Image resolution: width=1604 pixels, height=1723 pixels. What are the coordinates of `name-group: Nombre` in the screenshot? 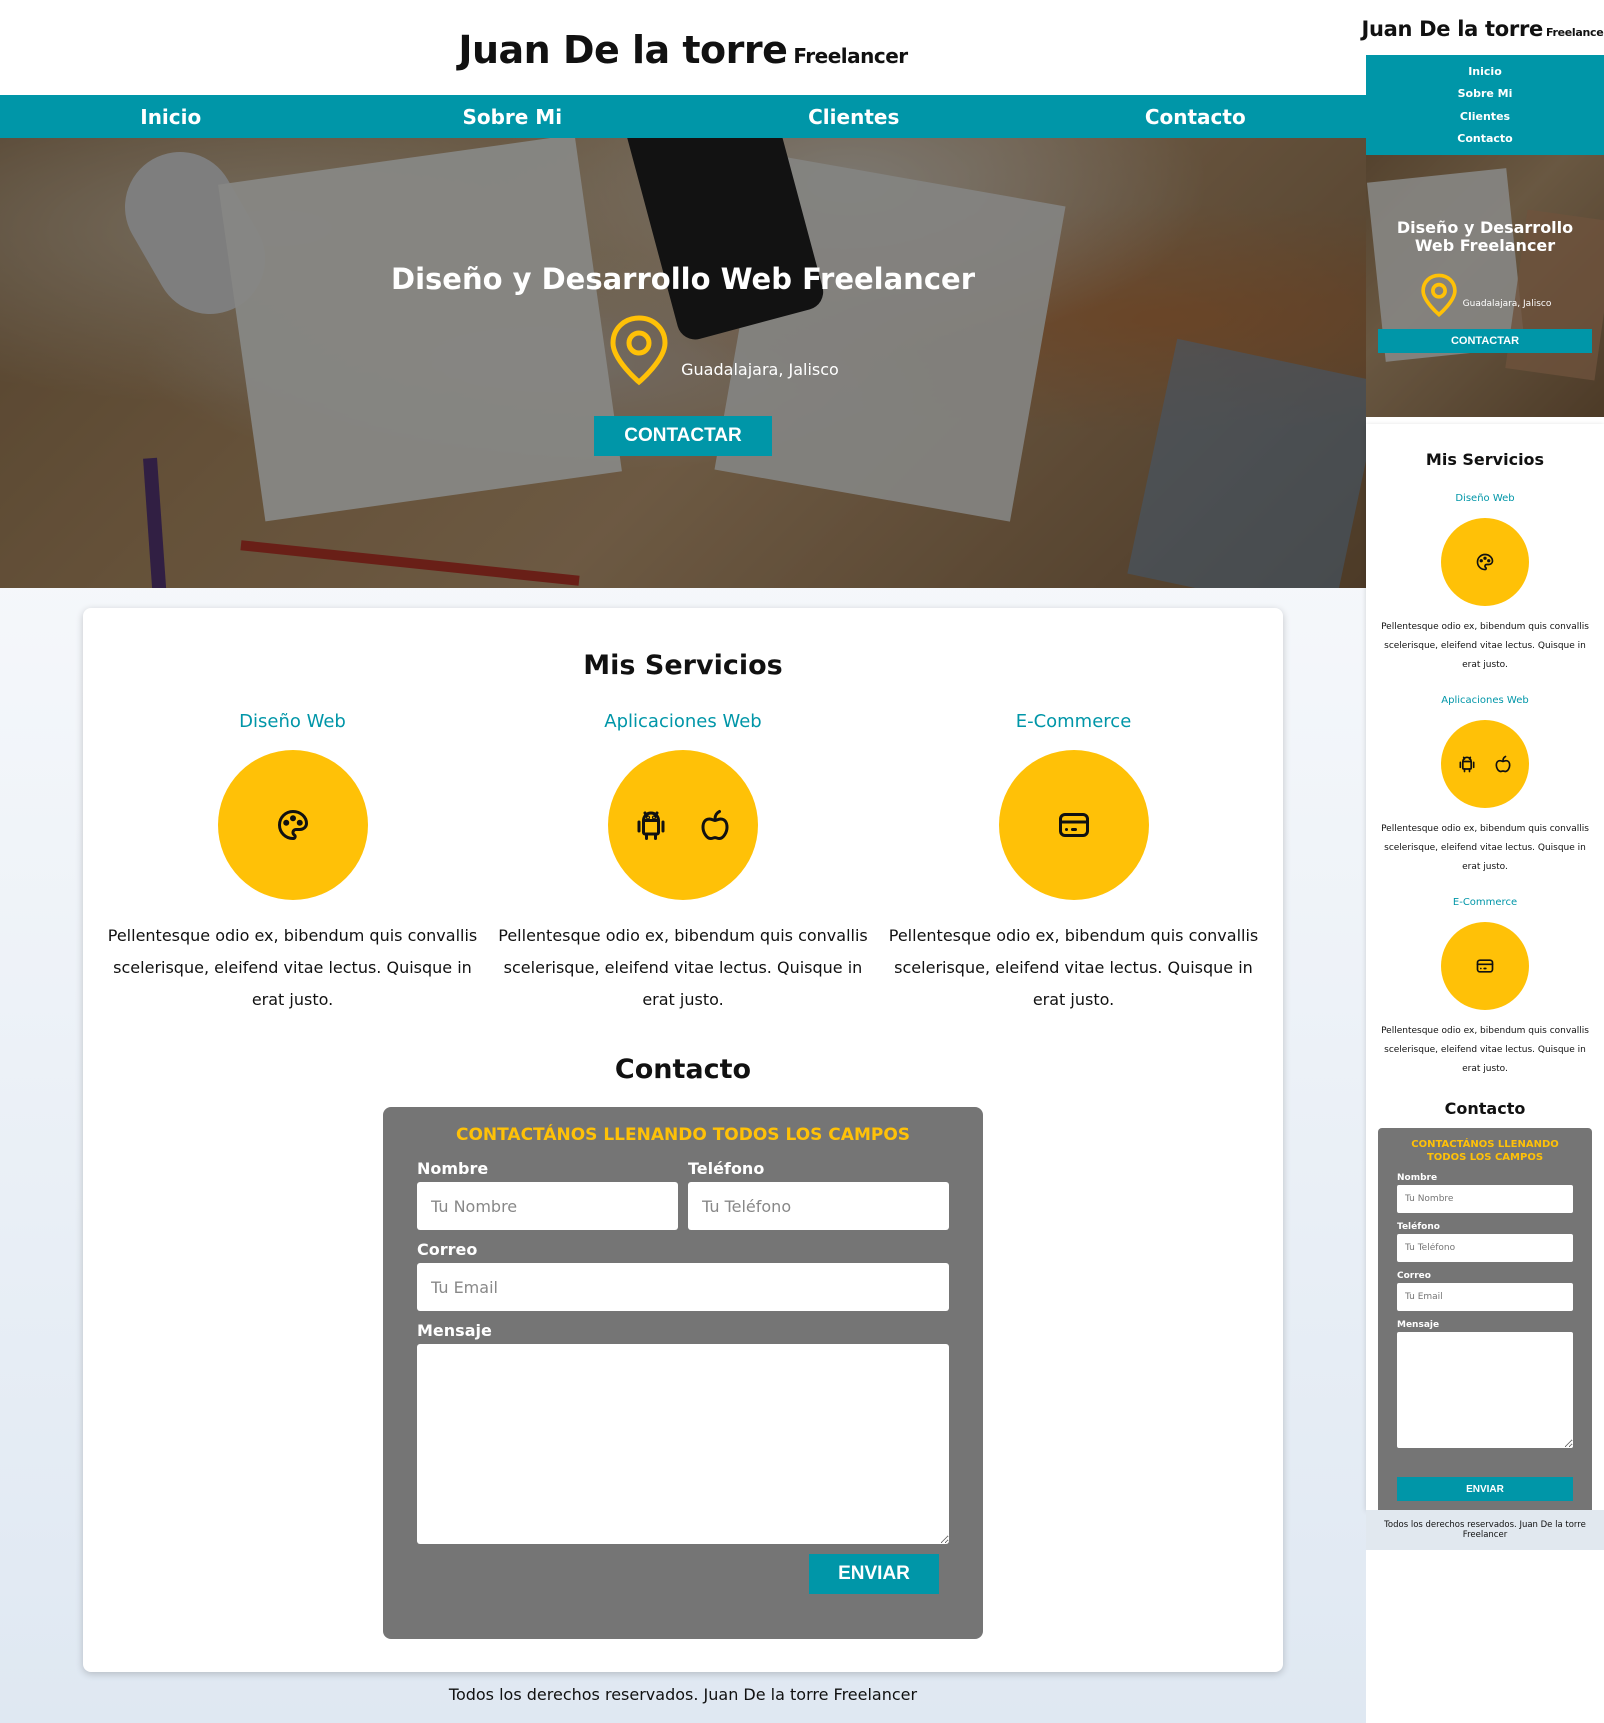 It's located at (547, 1194).